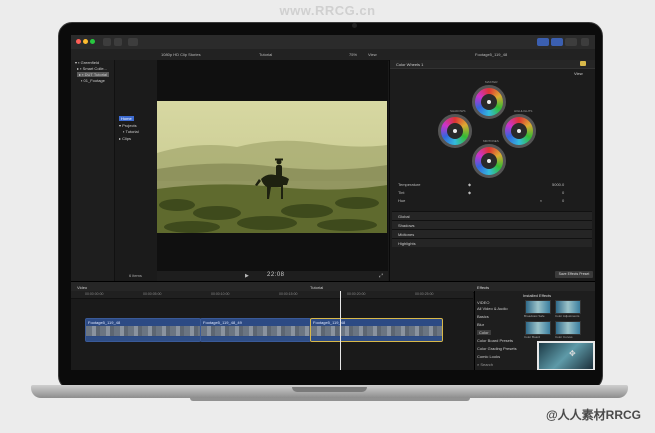 This screenshot has width=655, height=433. Describe the element at coordinates (557, 42) in the screenshot. I see `toggle-timeline-button` at that location.